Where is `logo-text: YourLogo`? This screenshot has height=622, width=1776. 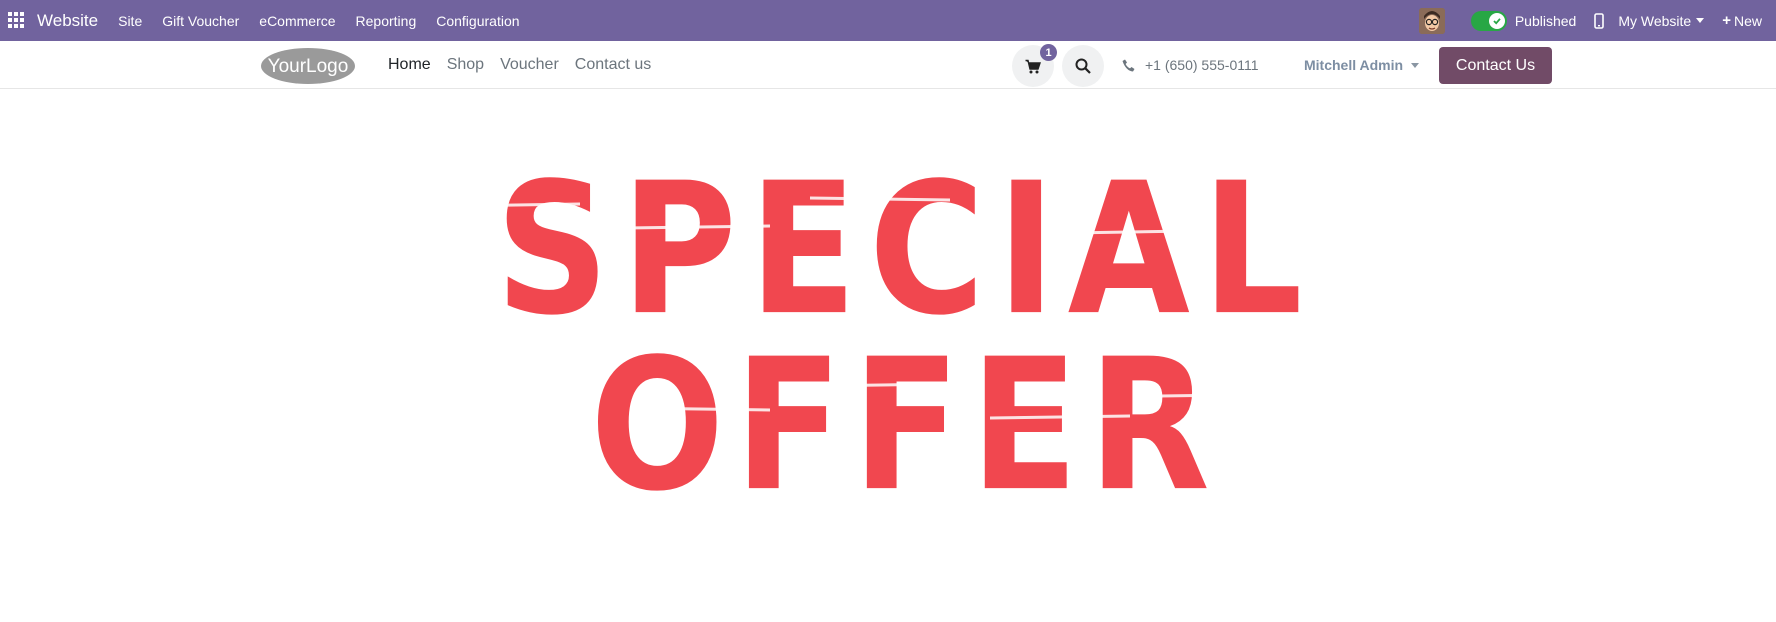 logo-text: YourLogo is located at coordinates (308, 66).